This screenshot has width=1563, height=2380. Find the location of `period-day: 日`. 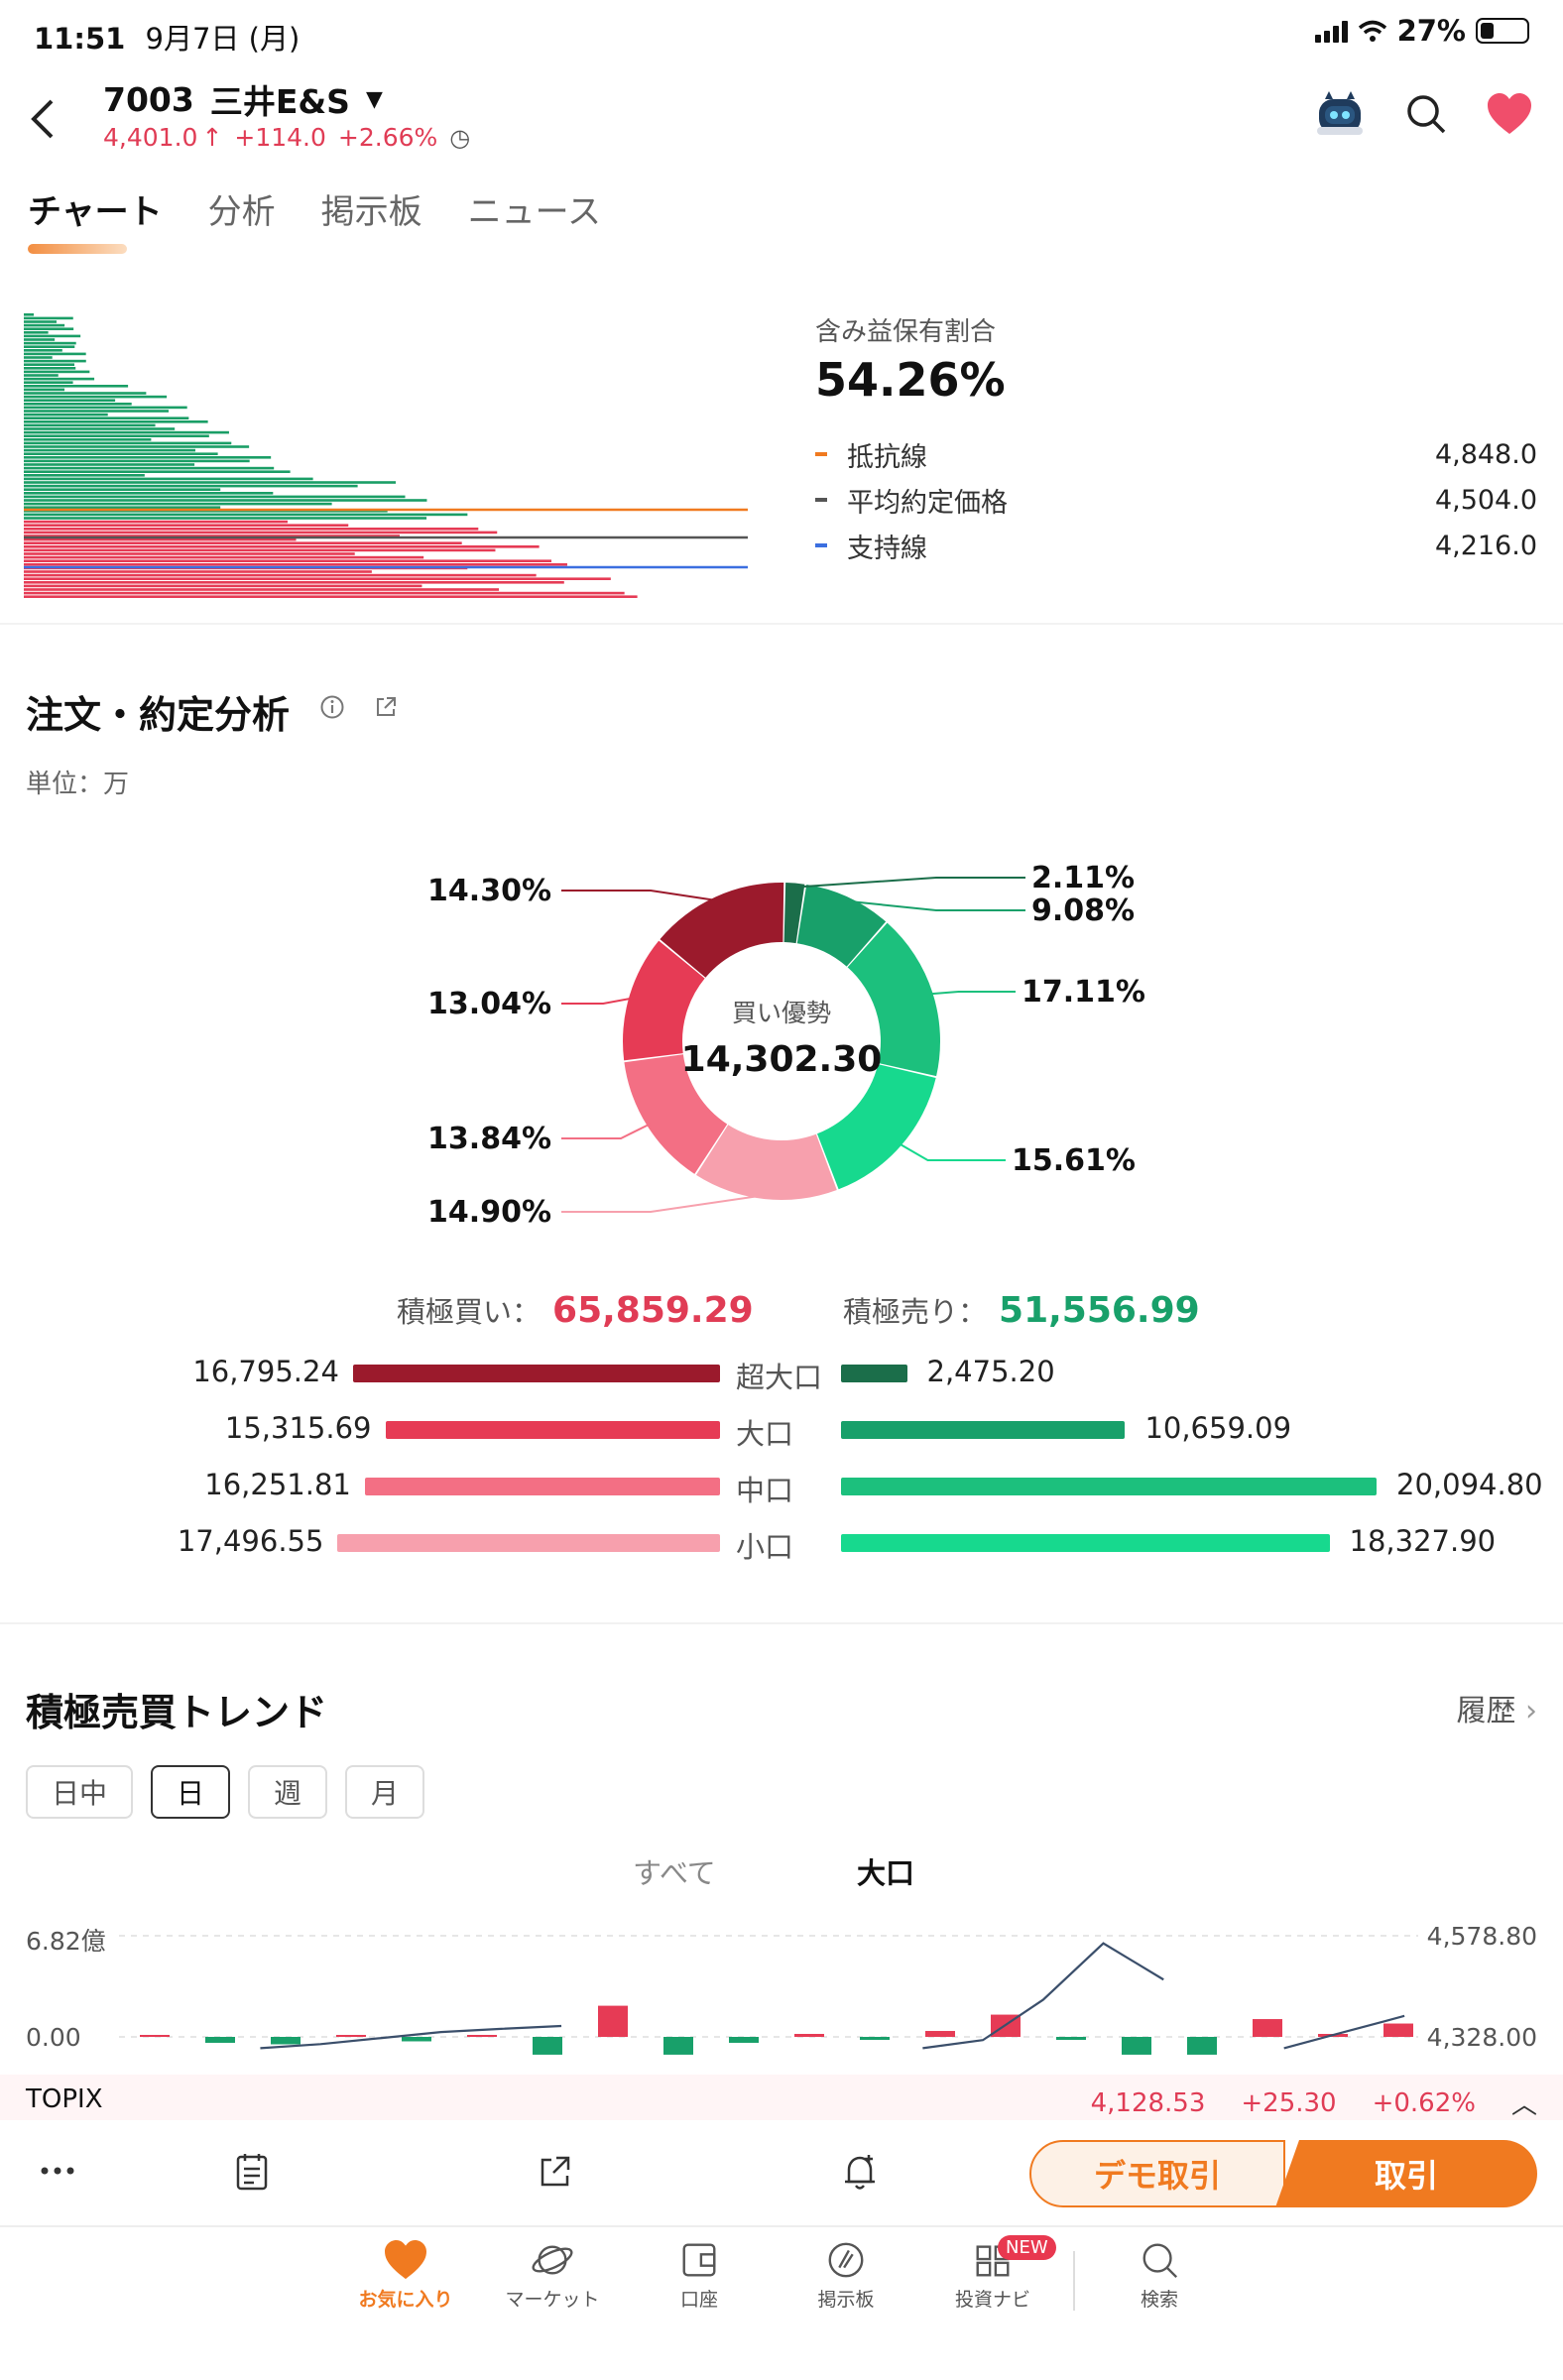

period-day: 日 is located at coordinates (191, 1792).